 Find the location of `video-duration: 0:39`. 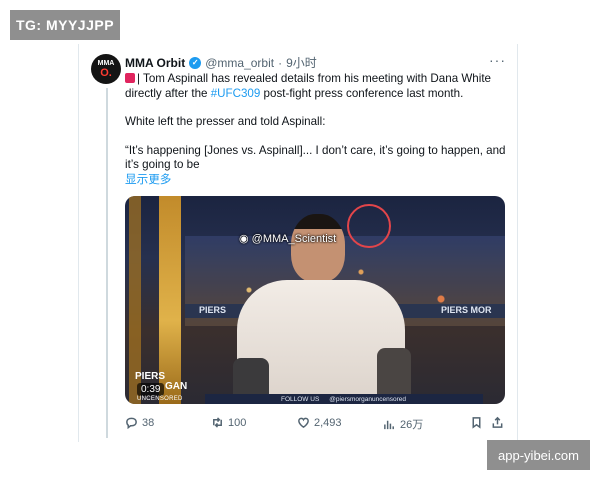

video-duration: 0:39 is located at coordinates (151, 389).